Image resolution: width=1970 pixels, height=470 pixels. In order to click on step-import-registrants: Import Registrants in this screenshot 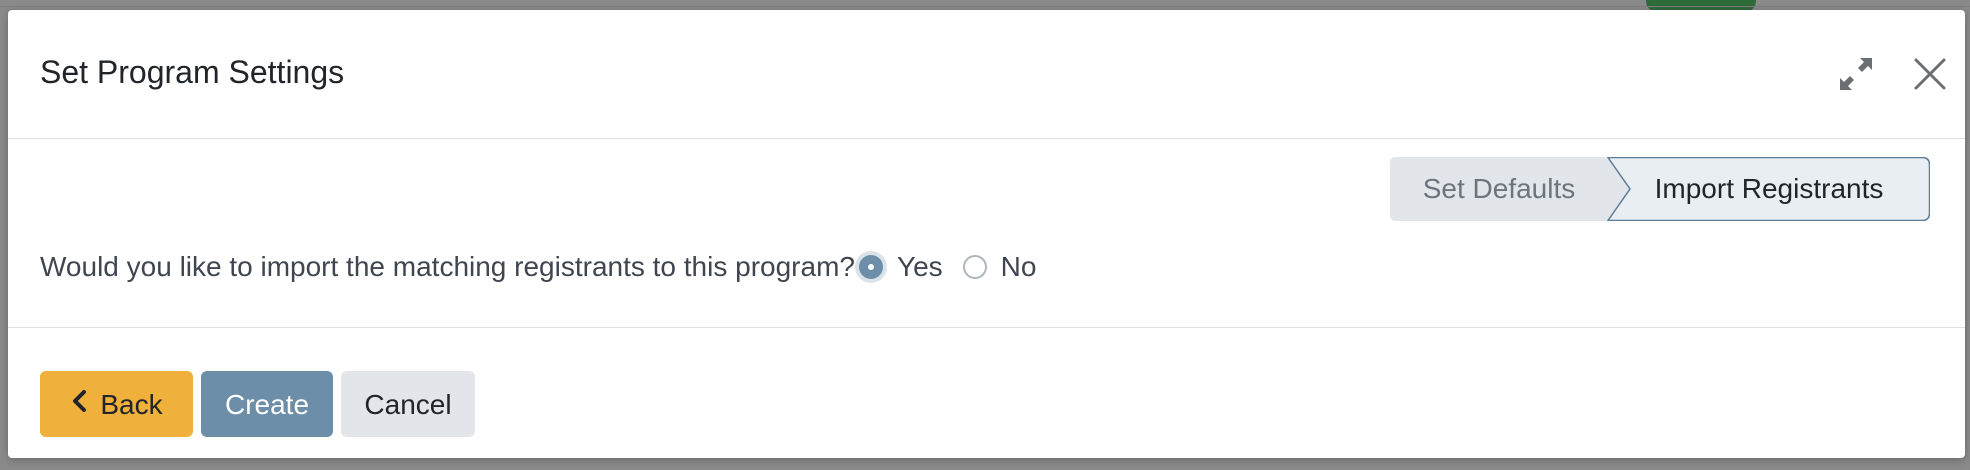, I will do `click(1769, 189)`.